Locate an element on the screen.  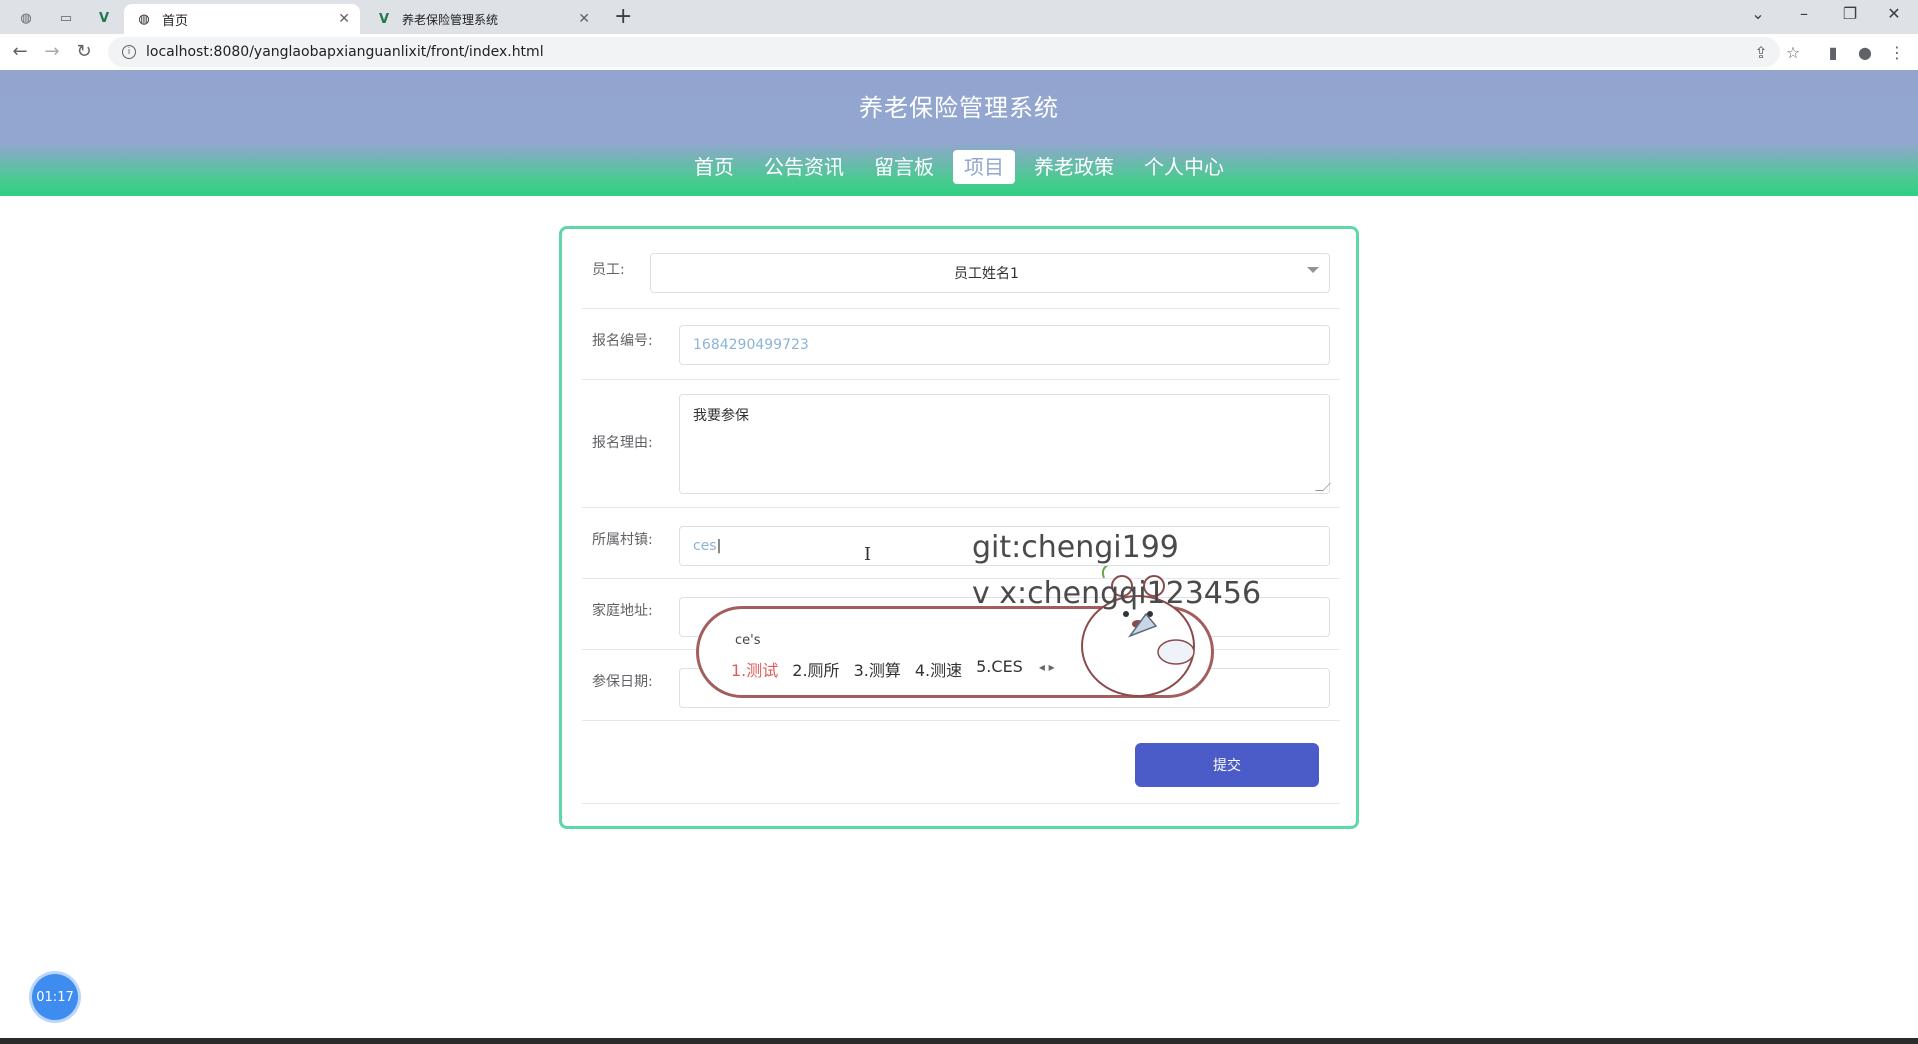
watermark-line1: git:chengi199 is located at coordinates (1075, 547).